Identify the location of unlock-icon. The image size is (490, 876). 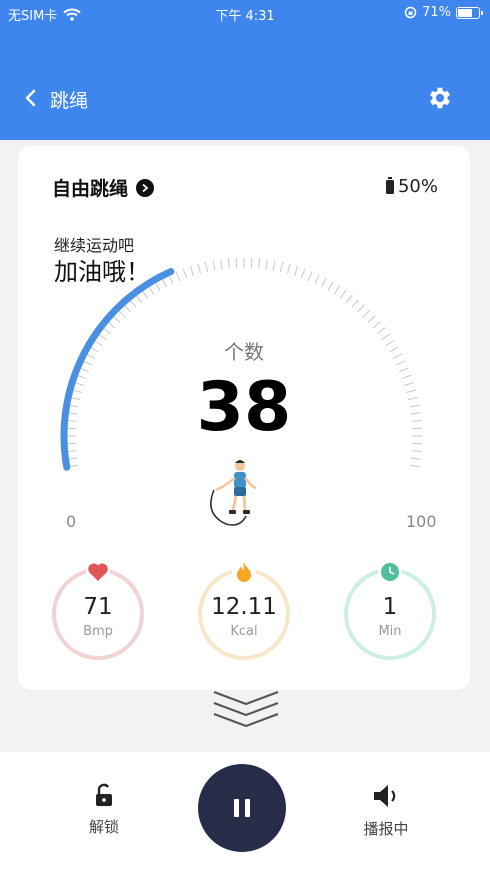
(104, 794).